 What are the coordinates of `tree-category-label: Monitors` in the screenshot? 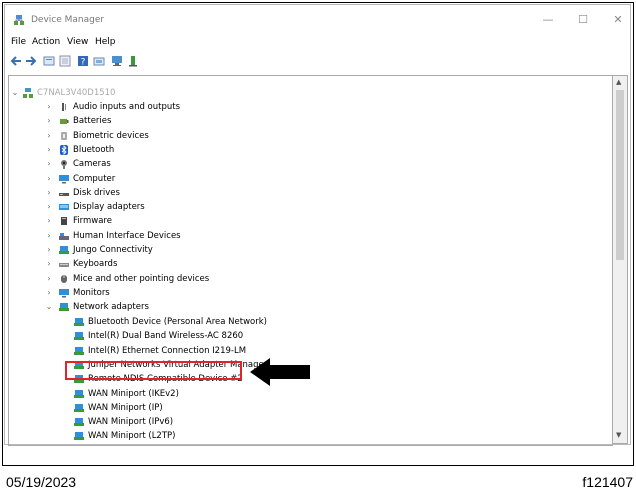 It's located at (91, 292).